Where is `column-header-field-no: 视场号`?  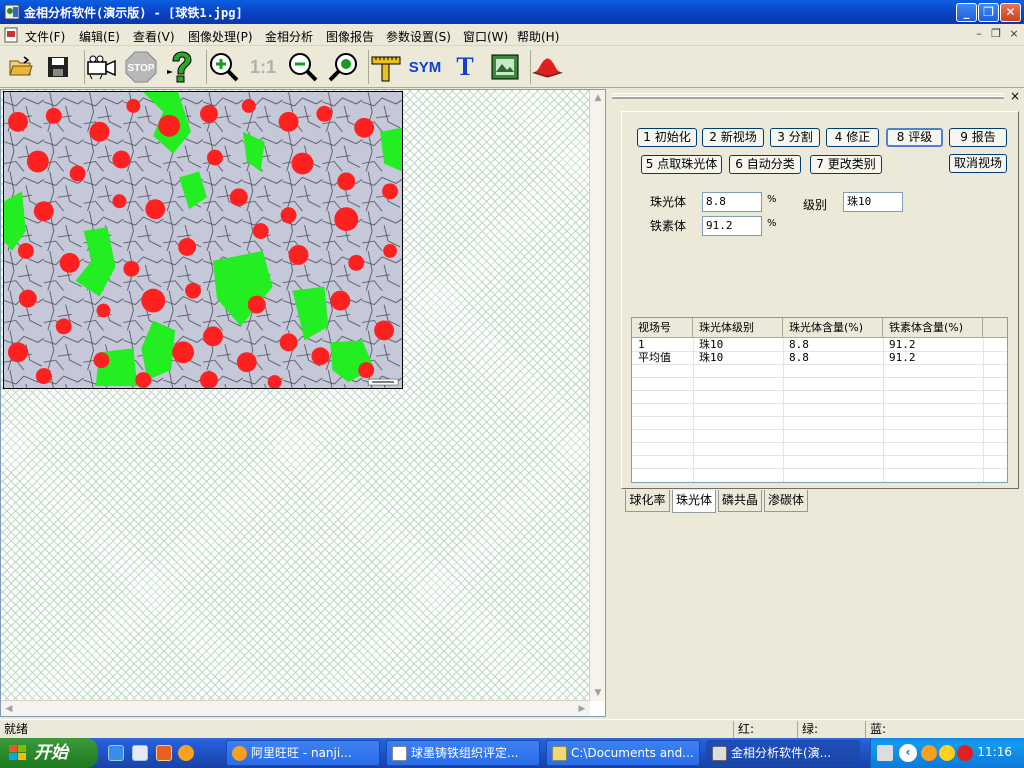 column-header-field-no: 视场号 is located at coordinates (662, 328).